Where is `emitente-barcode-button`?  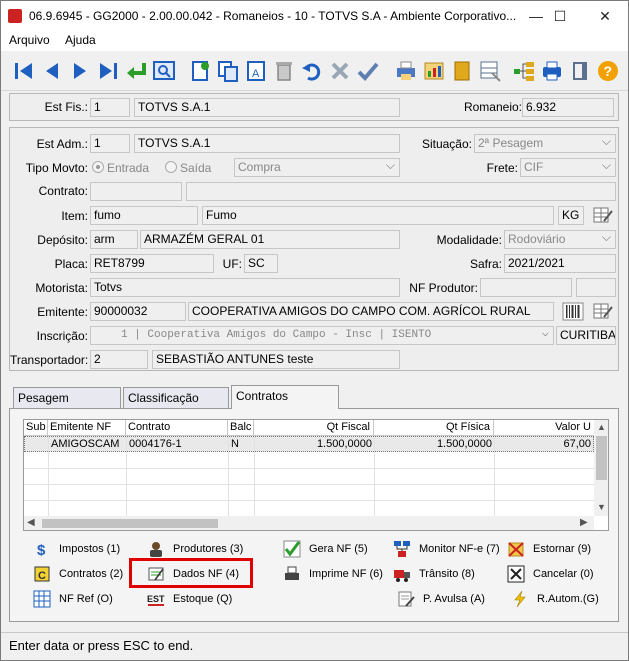 emitente-barcode-button is located at coordinates (573, 311).